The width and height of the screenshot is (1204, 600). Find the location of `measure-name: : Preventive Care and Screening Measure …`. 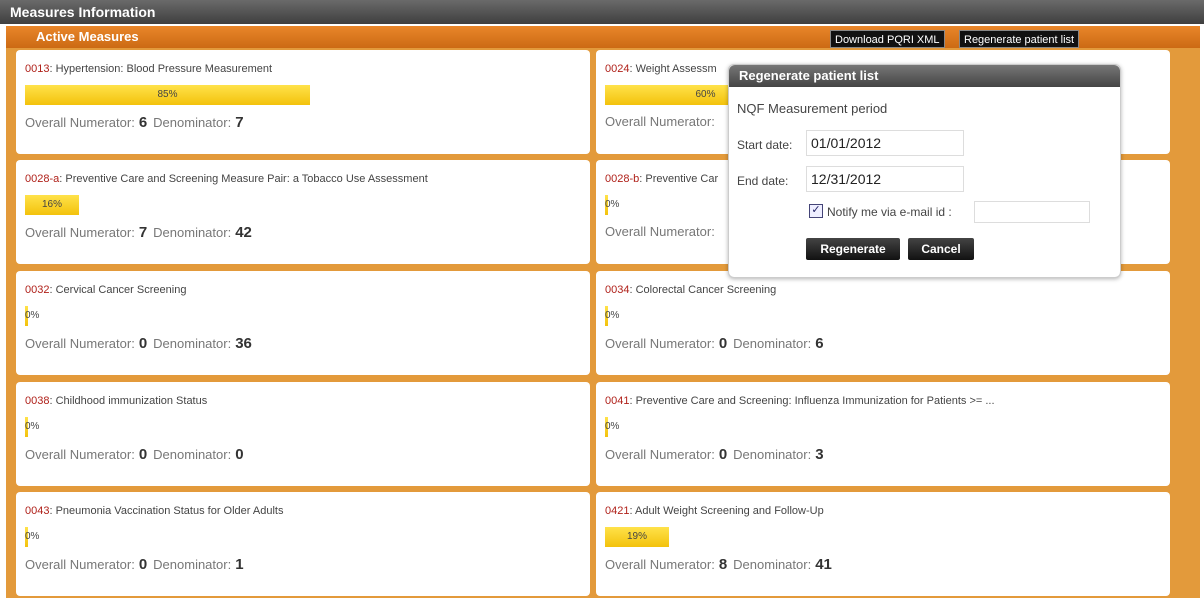

measure-name: : Preventive Care and Screening Measure … is located at coordinates (243, 179).